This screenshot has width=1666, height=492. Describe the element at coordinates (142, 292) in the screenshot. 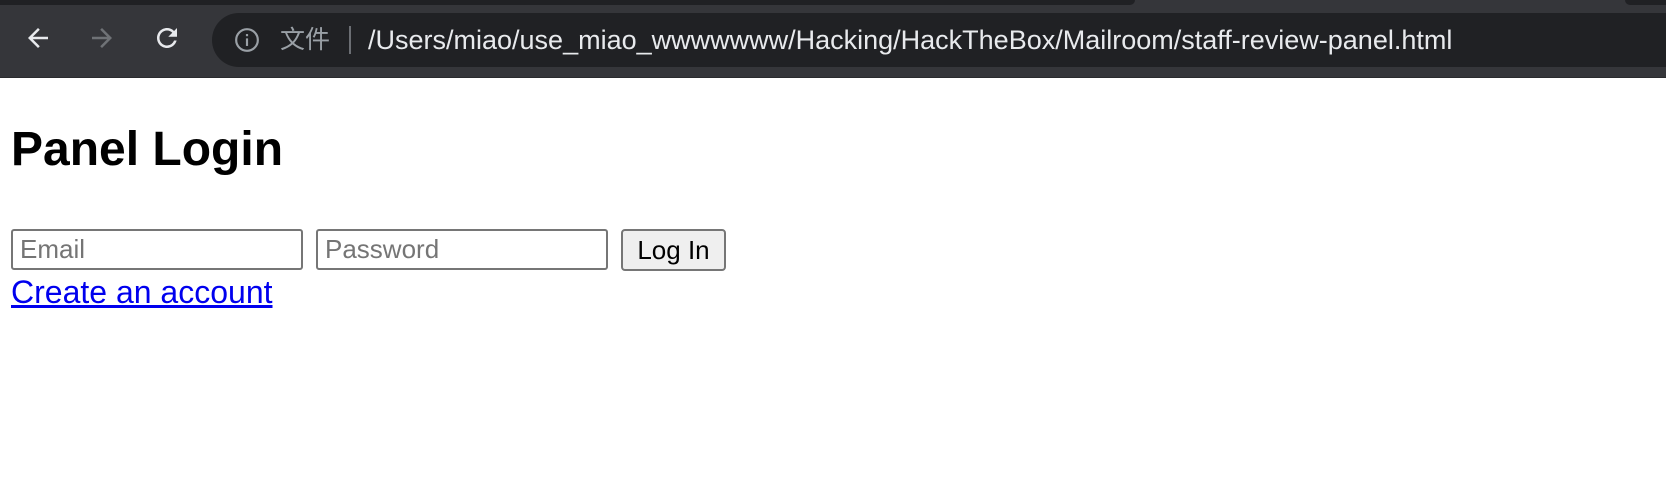

I see `create-account-link: Create an account` at that location.